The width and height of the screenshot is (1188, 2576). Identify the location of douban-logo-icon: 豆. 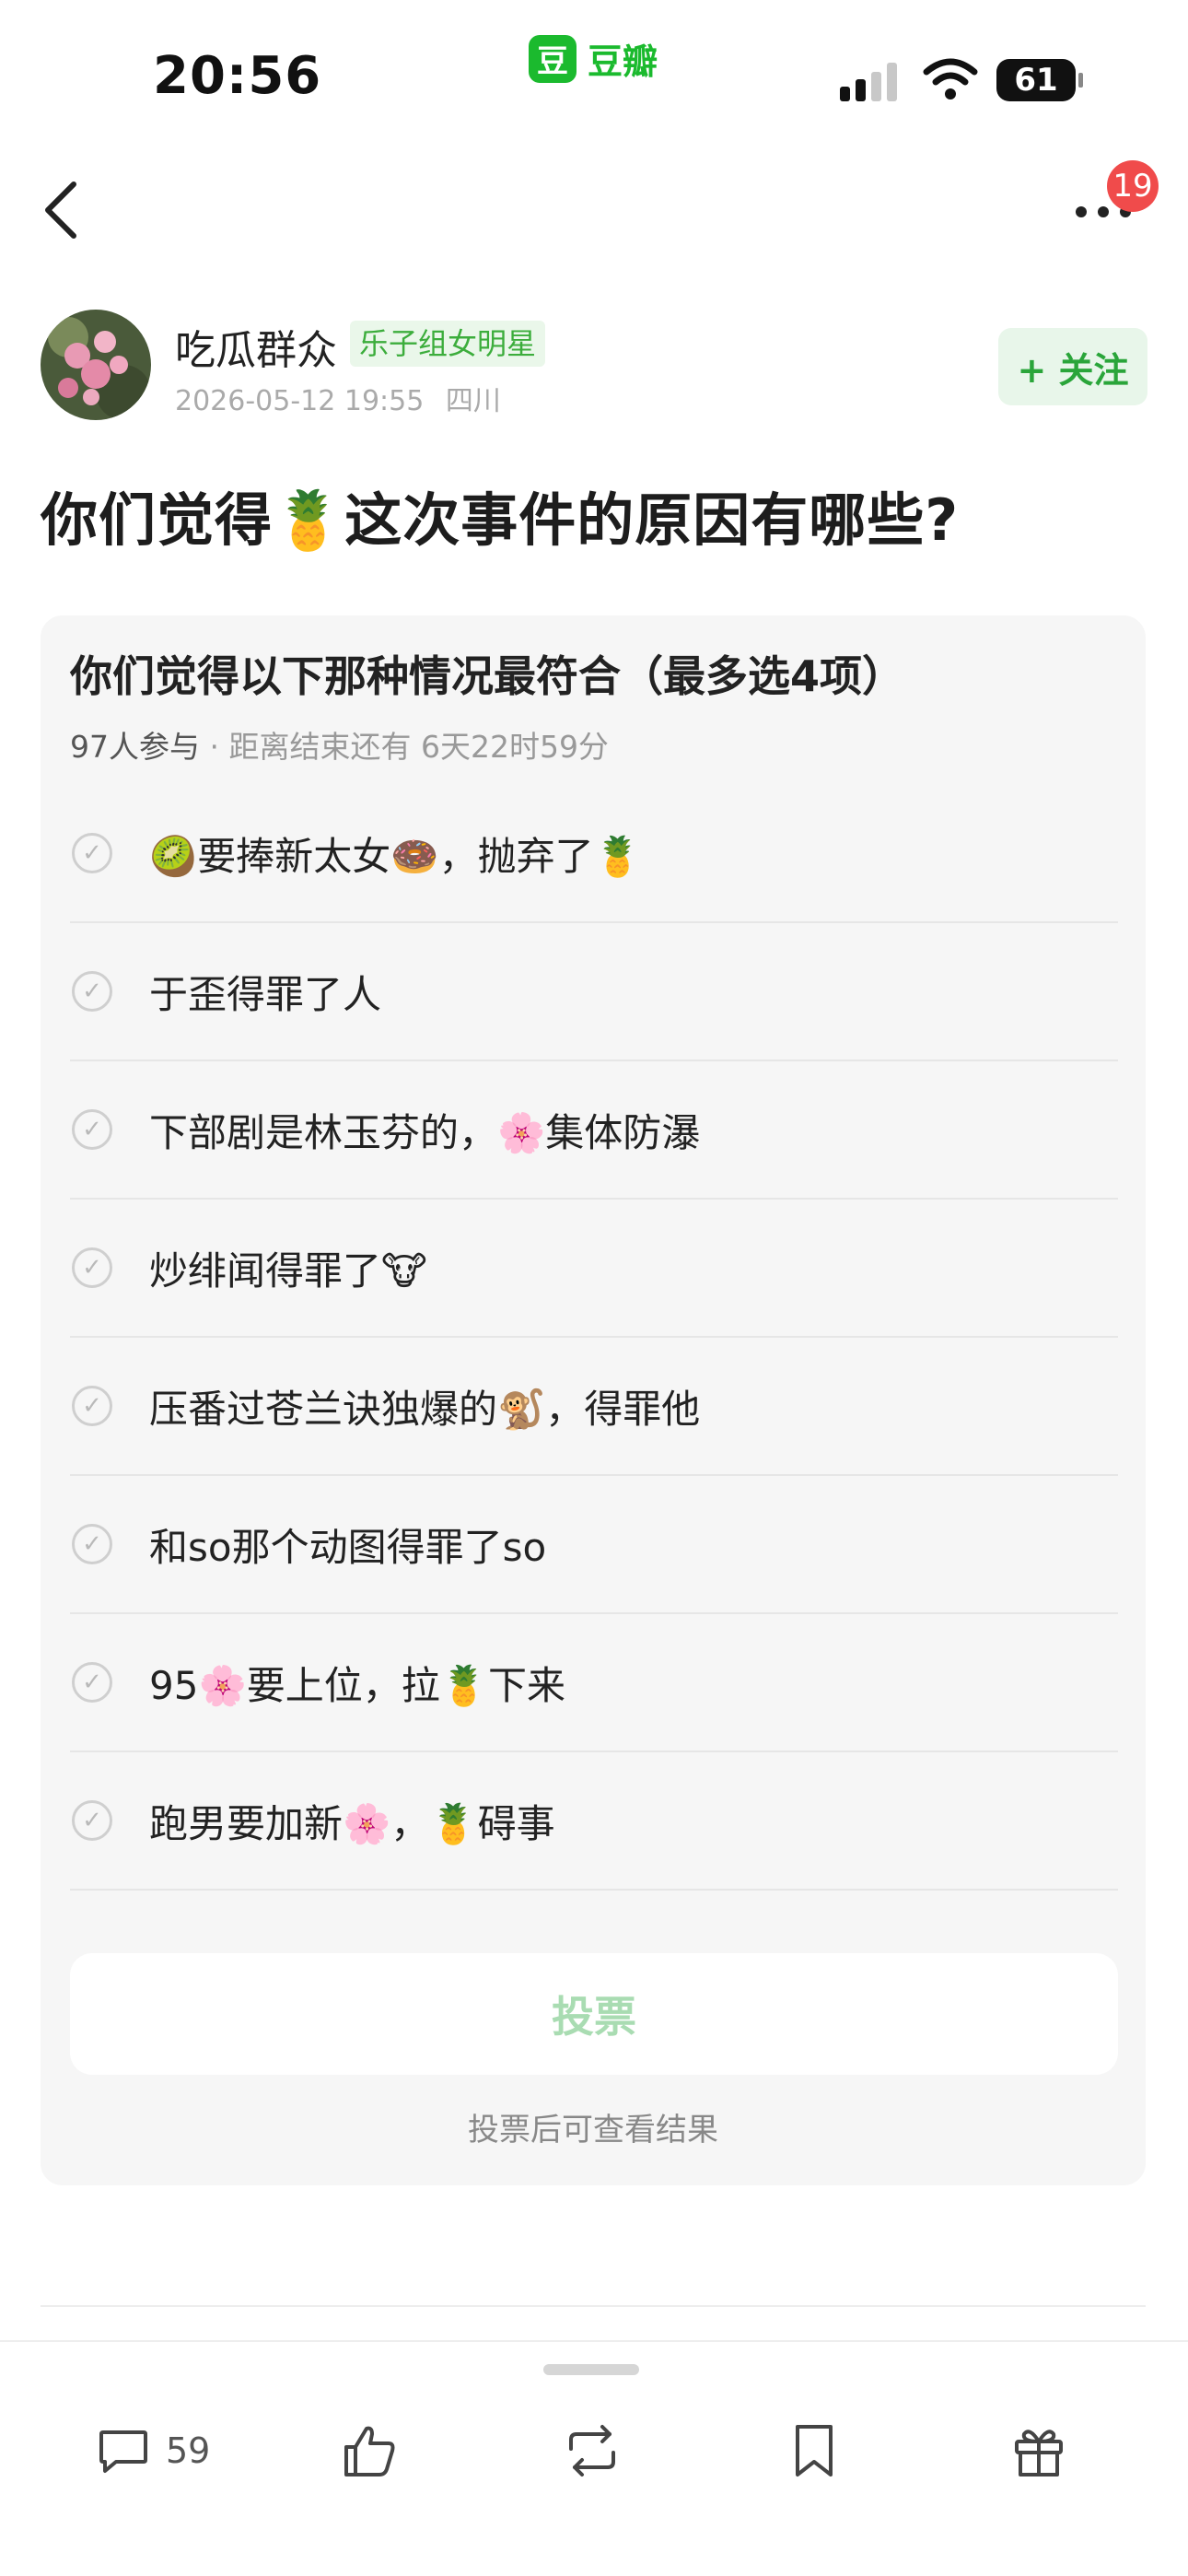
(553, 58).